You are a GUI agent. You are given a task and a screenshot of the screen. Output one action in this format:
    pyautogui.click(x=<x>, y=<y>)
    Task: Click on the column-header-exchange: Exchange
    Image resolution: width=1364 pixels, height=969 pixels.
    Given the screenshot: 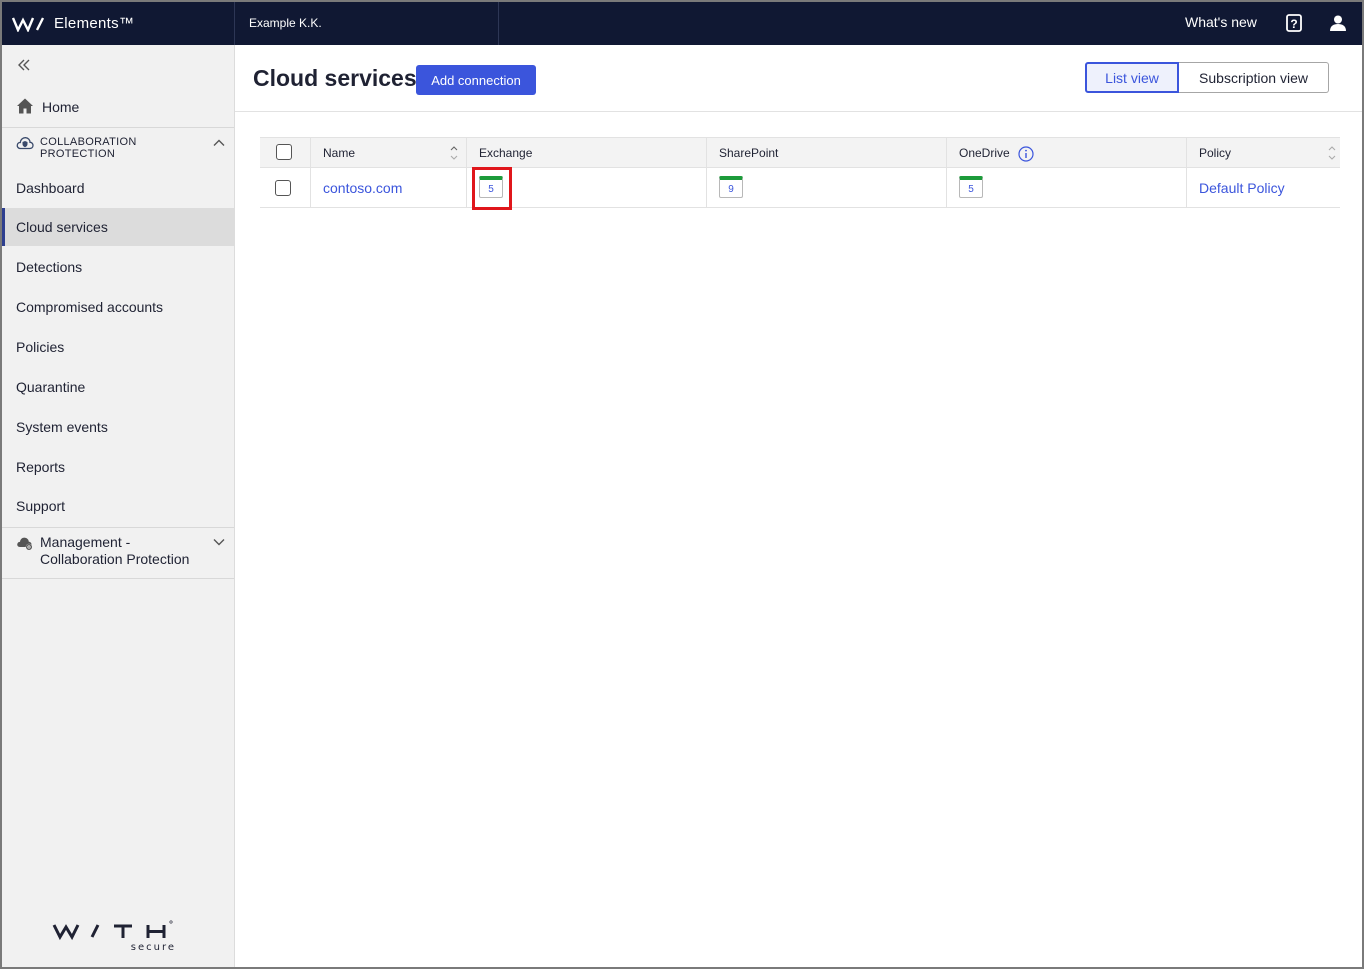 What is the action you would take?
    pyautogui.click(x=587, y=152)
    